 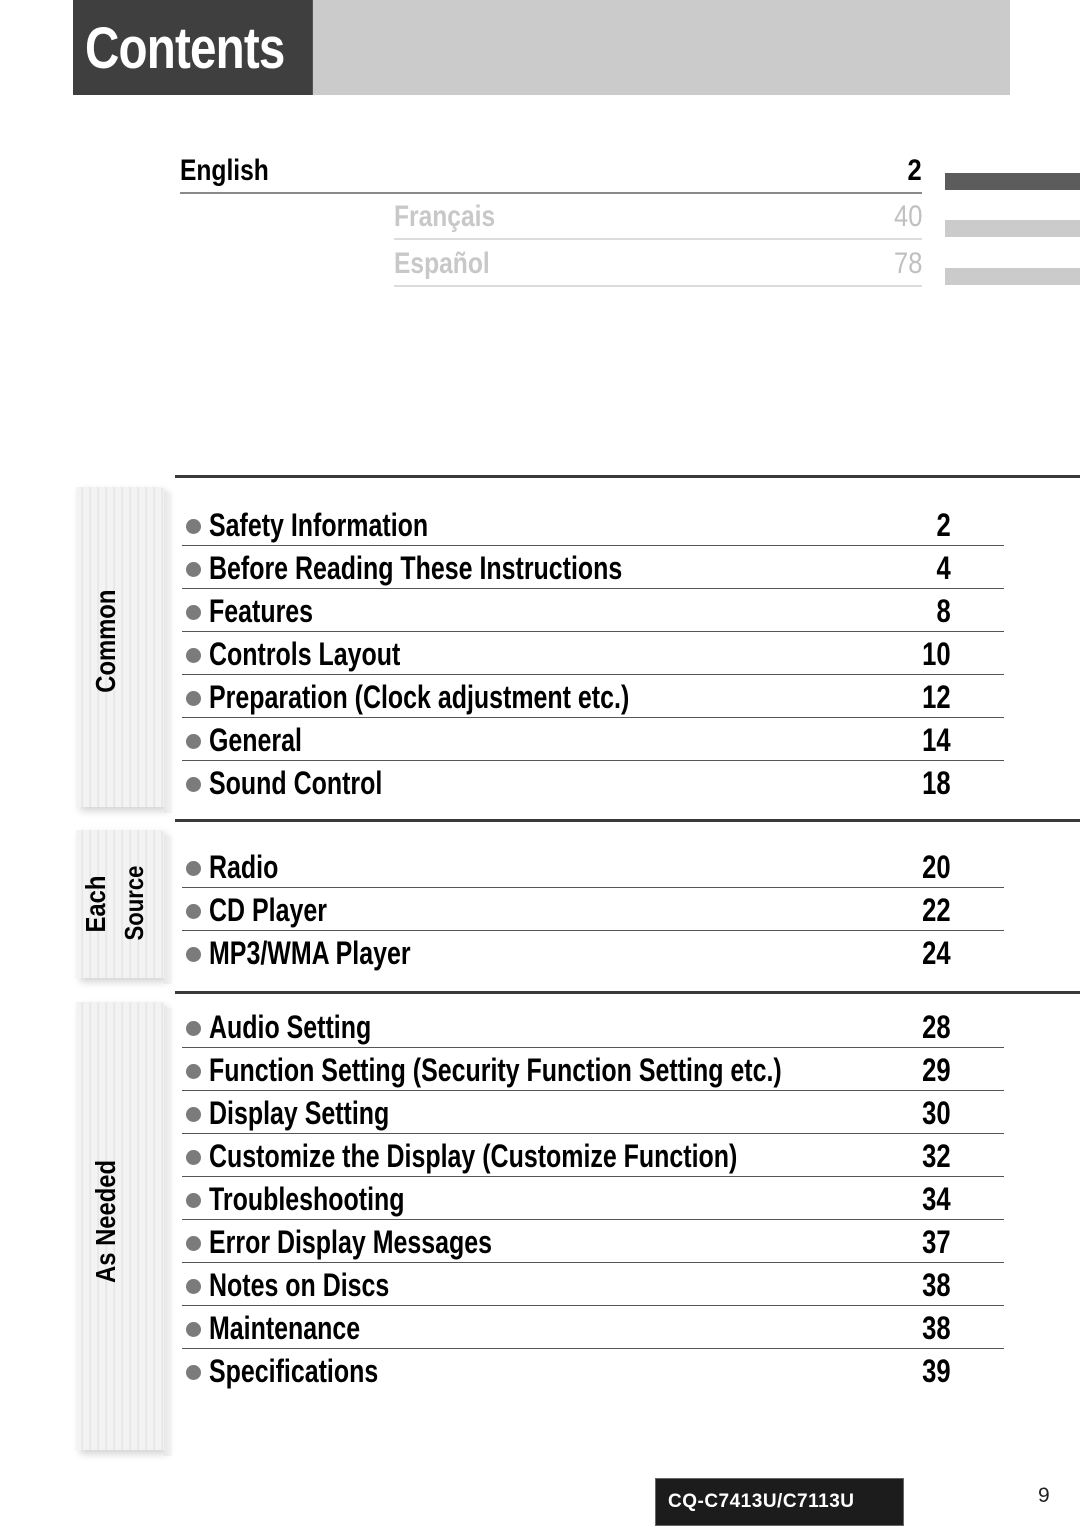 I want to click on toc-title: Preparation (Clock adjustment etc.), so click(x=419, y=697).